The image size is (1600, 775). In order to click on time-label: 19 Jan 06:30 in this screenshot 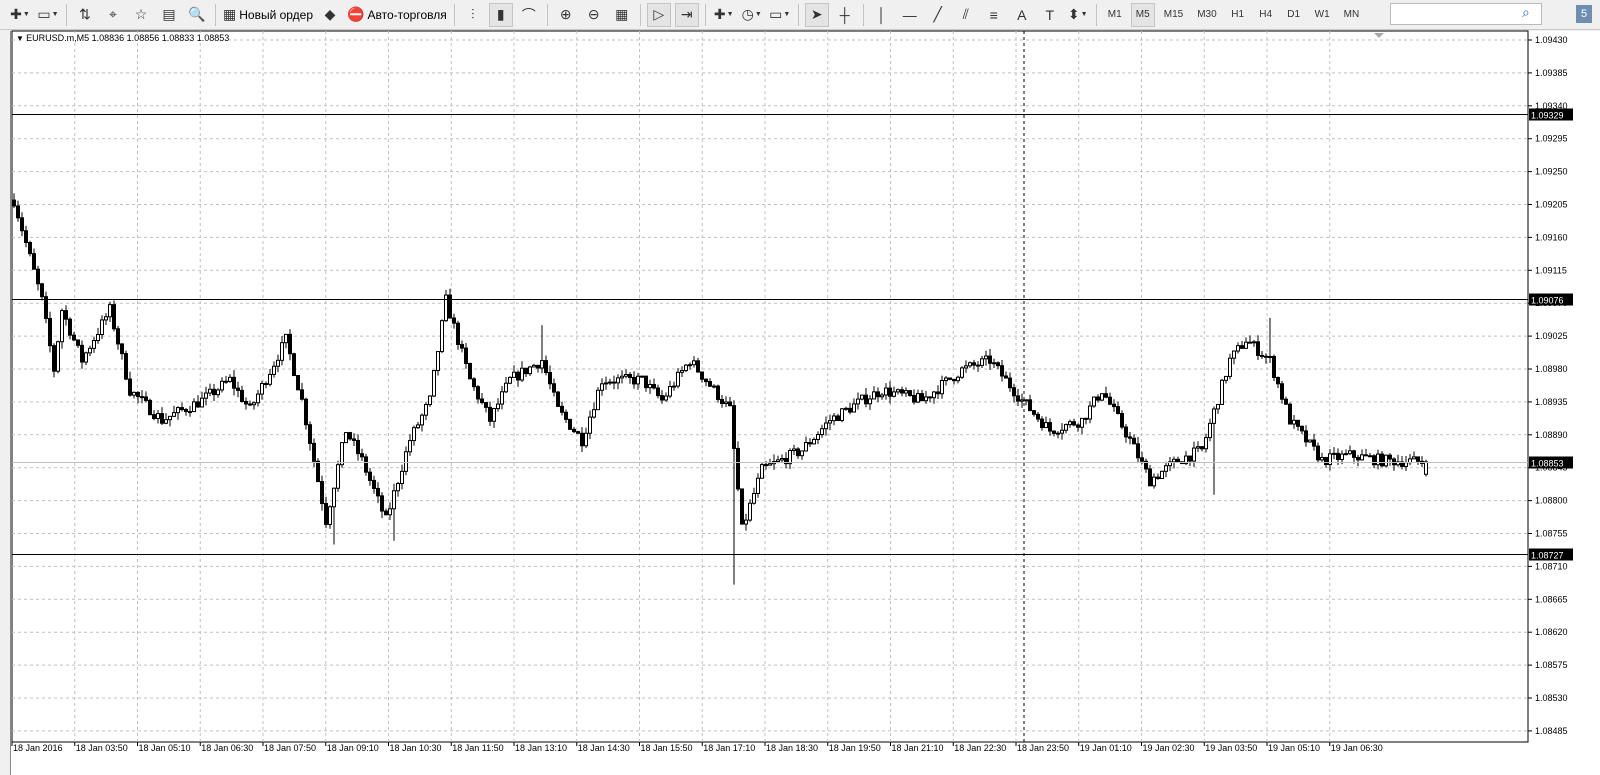, I will do `click(1357, 748)`.